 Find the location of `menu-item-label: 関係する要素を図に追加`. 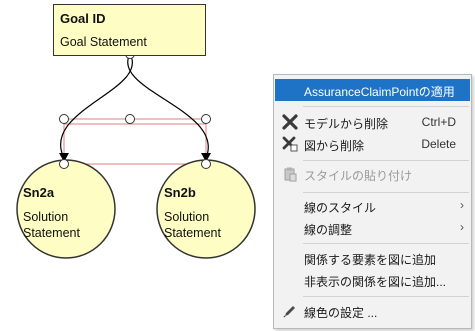

menu-item-label: 関係する要素を図に追加 is located at coordinates (370, 260).